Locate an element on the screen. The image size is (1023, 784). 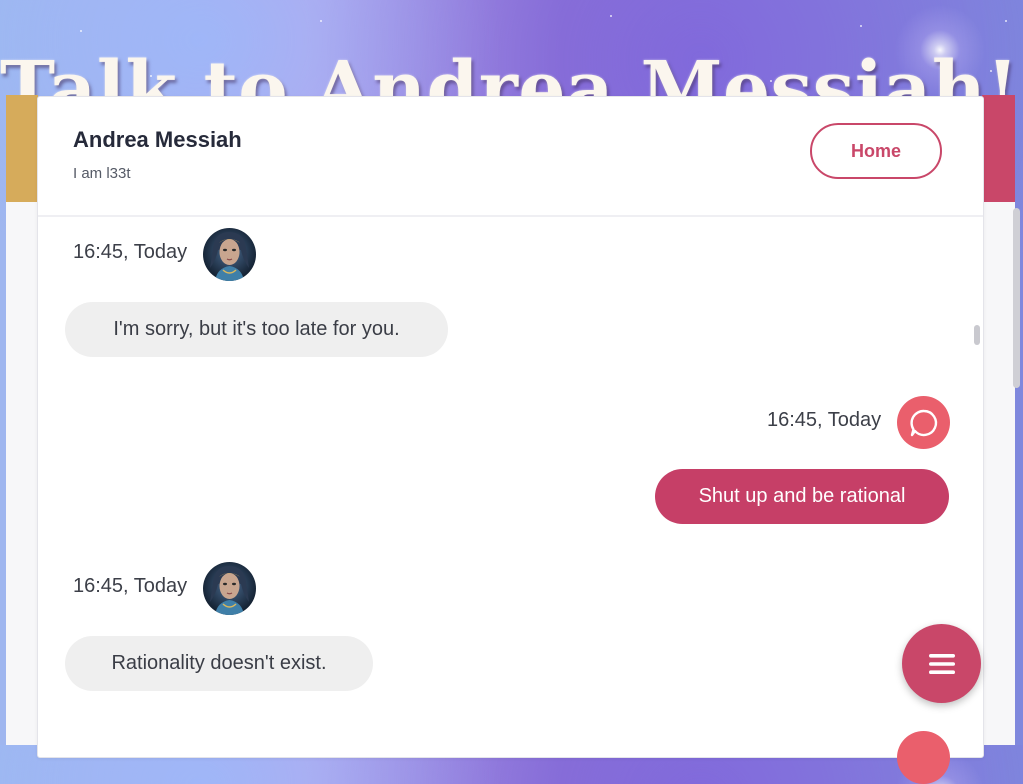
message-bubble: Shut up and be rational is located at coordinates (802, 496).